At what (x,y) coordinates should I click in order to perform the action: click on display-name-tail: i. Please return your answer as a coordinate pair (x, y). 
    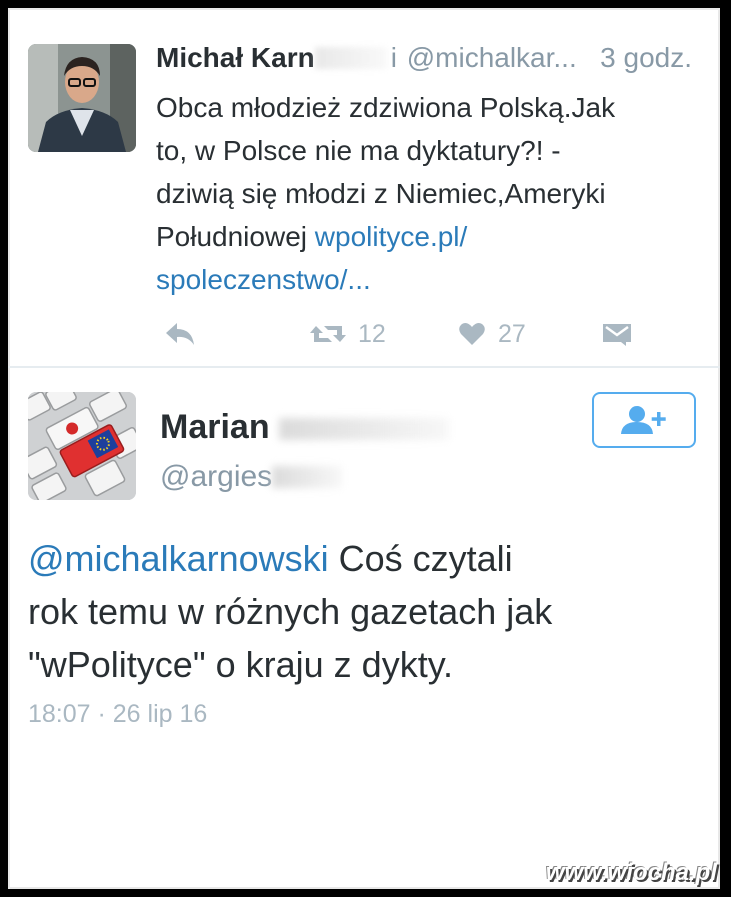
    Looking at the image, I should click on (393, 57).